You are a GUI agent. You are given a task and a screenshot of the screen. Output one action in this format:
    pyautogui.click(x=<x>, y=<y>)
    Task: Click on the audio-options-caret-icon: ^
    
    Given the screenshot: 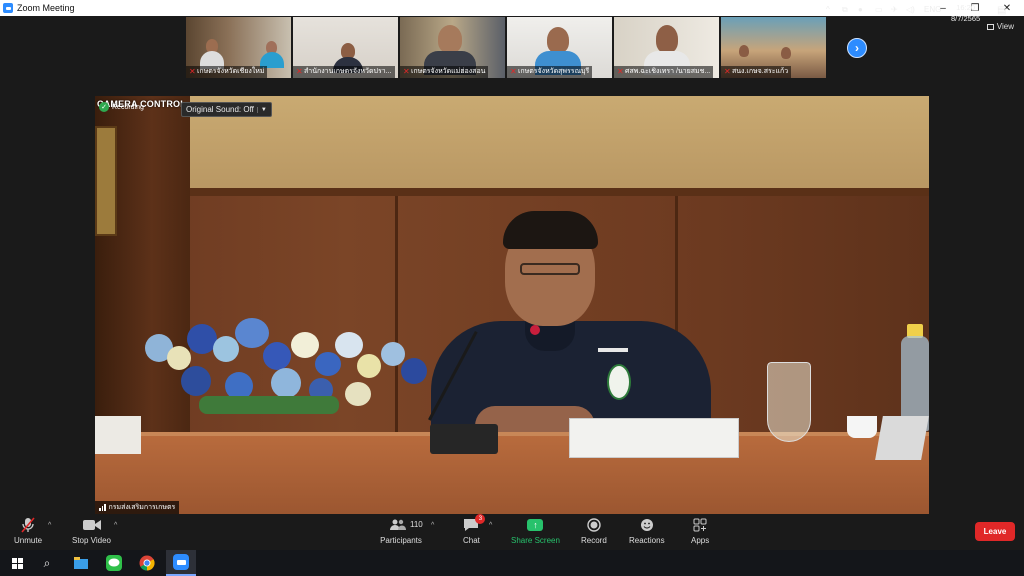 What is the action you would take?
    pyautogui.click(x=49, y=525)
    